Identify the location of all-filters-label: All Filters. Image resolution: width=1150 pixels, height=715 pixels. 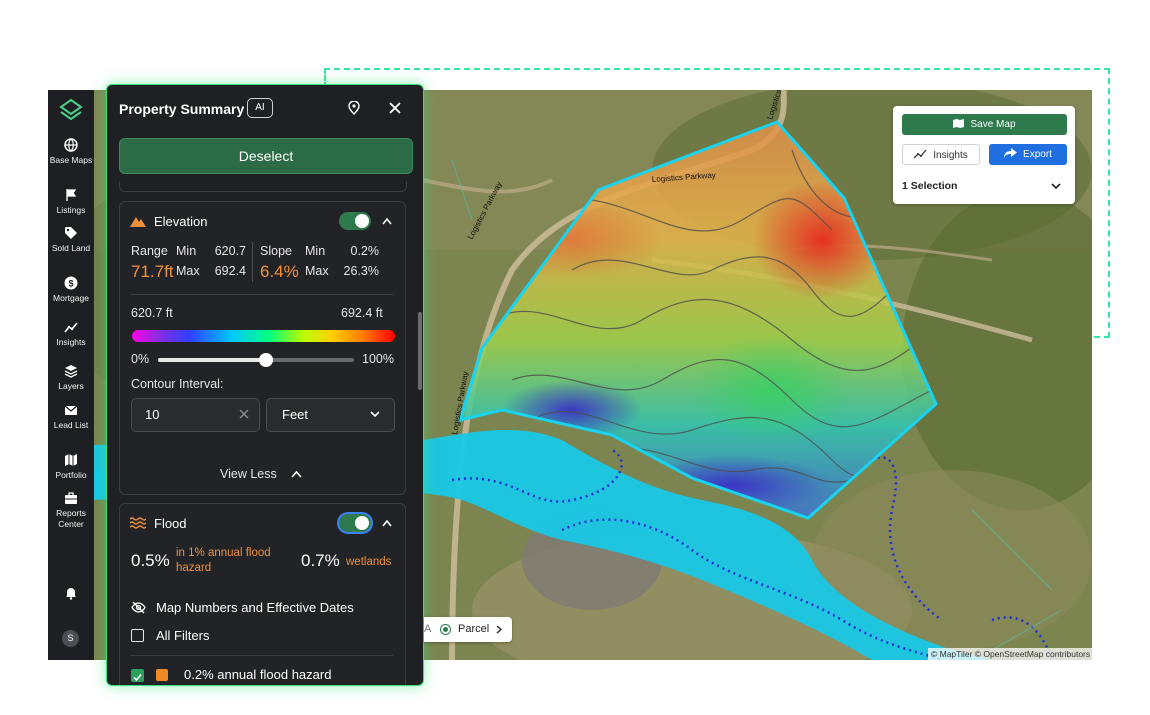
(183, 635).